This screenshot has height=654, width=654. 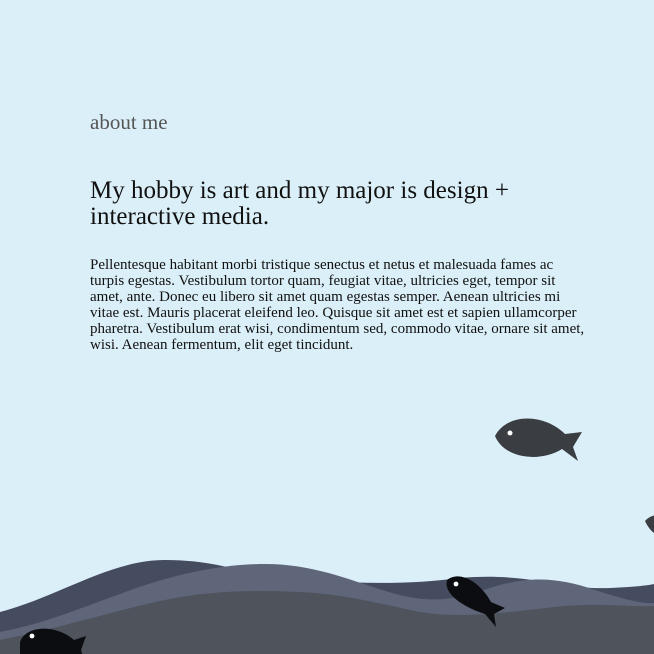 What do you see at coordinates (129, 122) in the screenshot?
I see `section-title: about me` at bounding box center [129, 122].